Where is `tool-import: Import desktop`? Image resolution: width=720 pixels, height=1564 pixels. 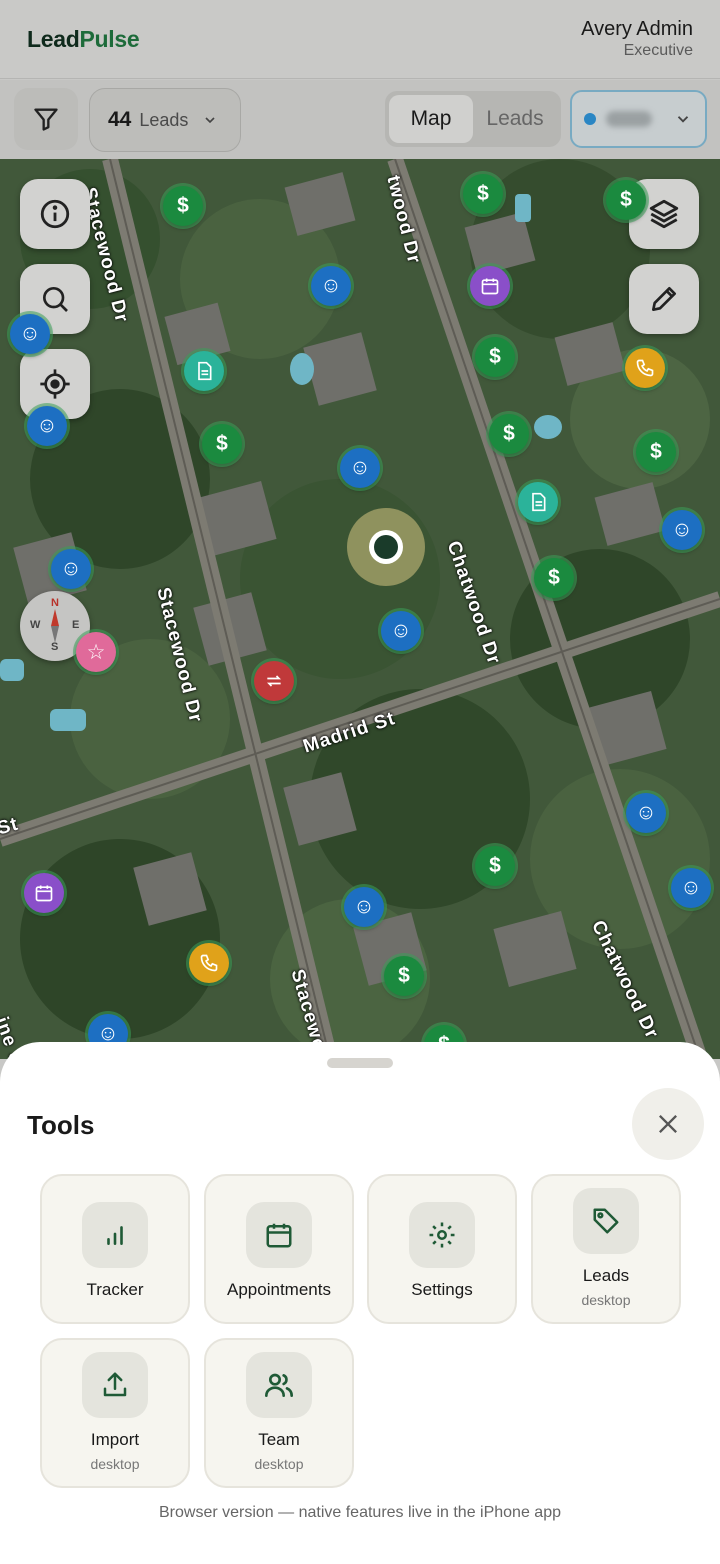 tool-import: Import desktop is located at coordinates (115, 1413).